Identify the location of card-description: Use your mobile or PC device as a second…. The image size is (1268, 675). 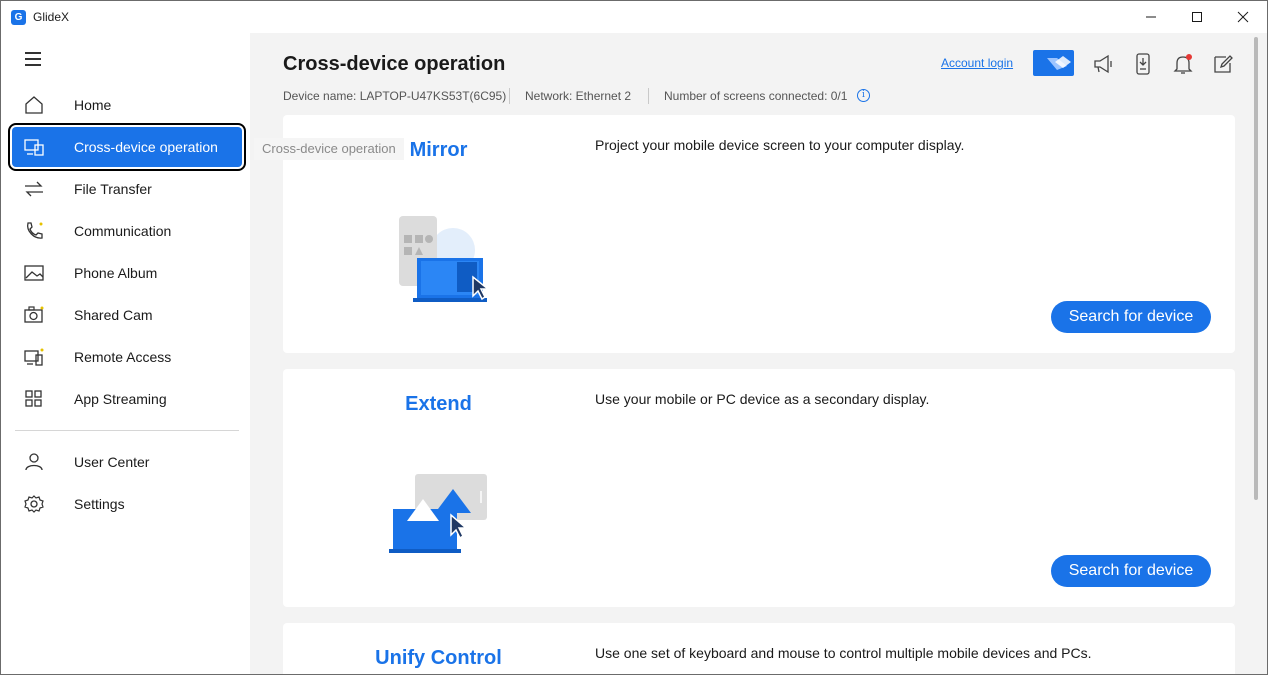
(762, 399).